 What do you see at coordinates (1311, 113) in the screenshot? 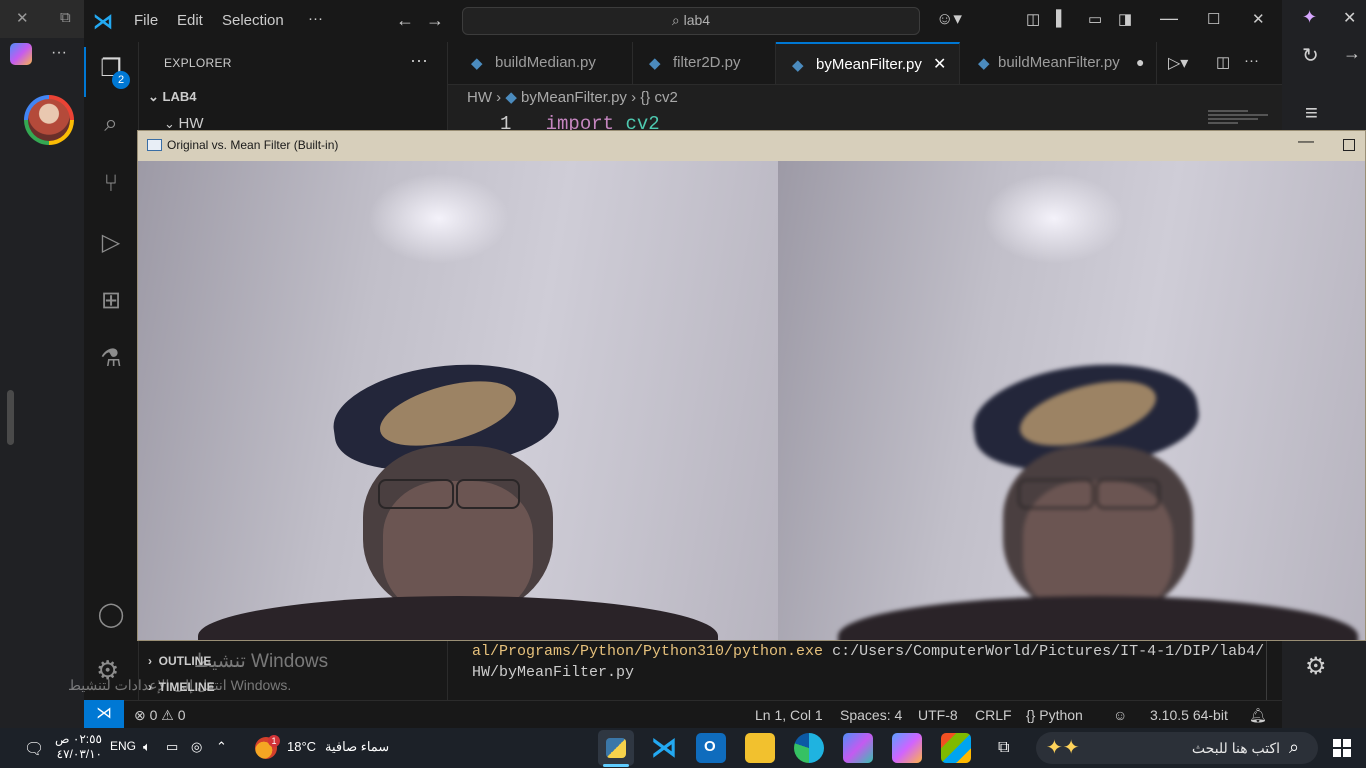
I see `hamburger-menu-icon: ≡` at bounding box center [1311, 113].